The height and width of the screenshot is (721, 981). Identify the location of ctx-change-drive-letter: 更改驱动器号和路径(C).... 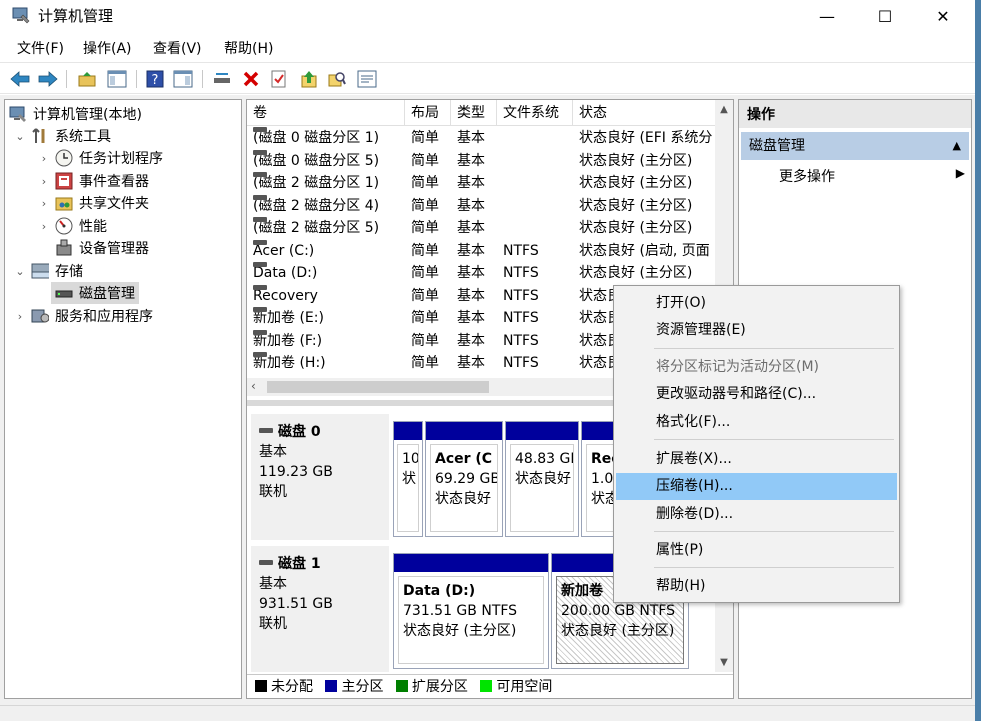
(756, 394).